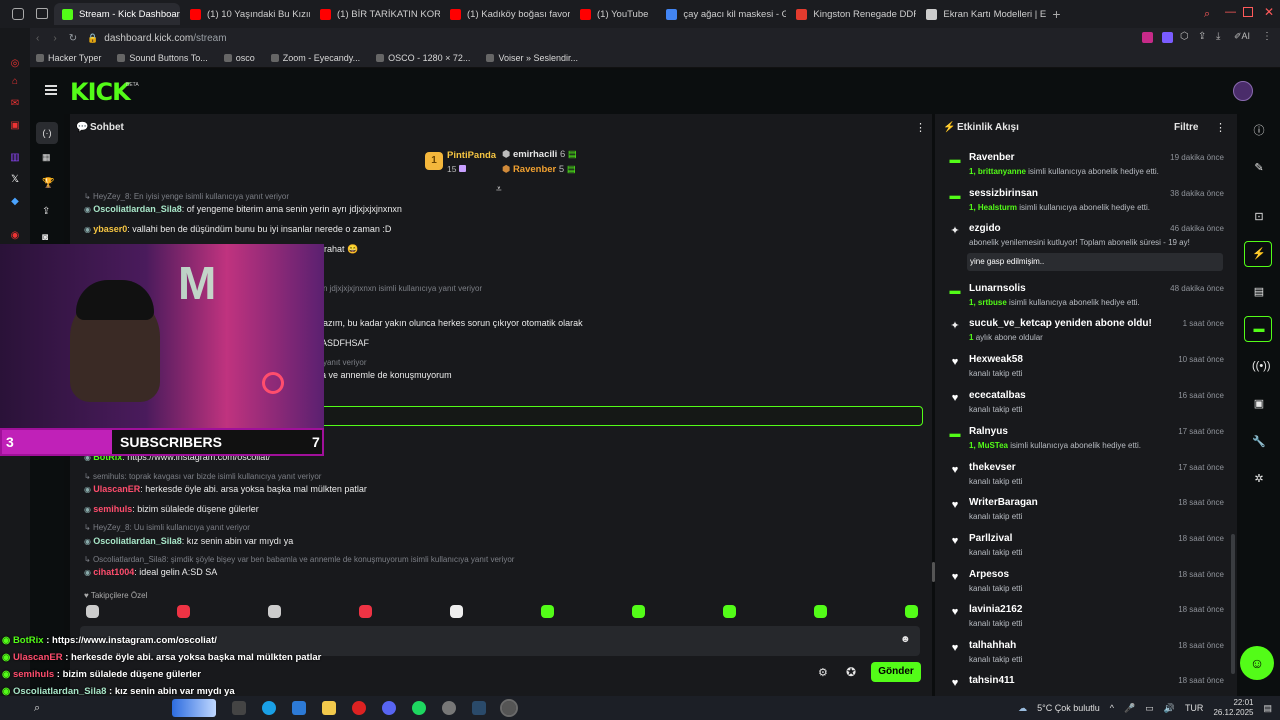 The image size is (1280, 720). Describe the element at coordinates (1129, 708) in the screenshot. I see `mic-icon: 🎤` at that location.